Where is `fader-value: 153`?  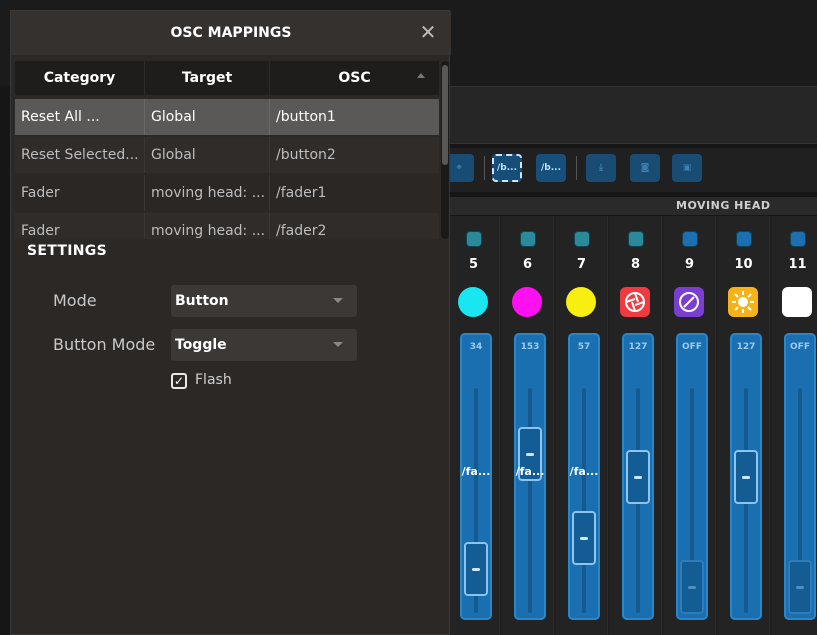
fader-value: 153 is located at coordinates (530, 347).